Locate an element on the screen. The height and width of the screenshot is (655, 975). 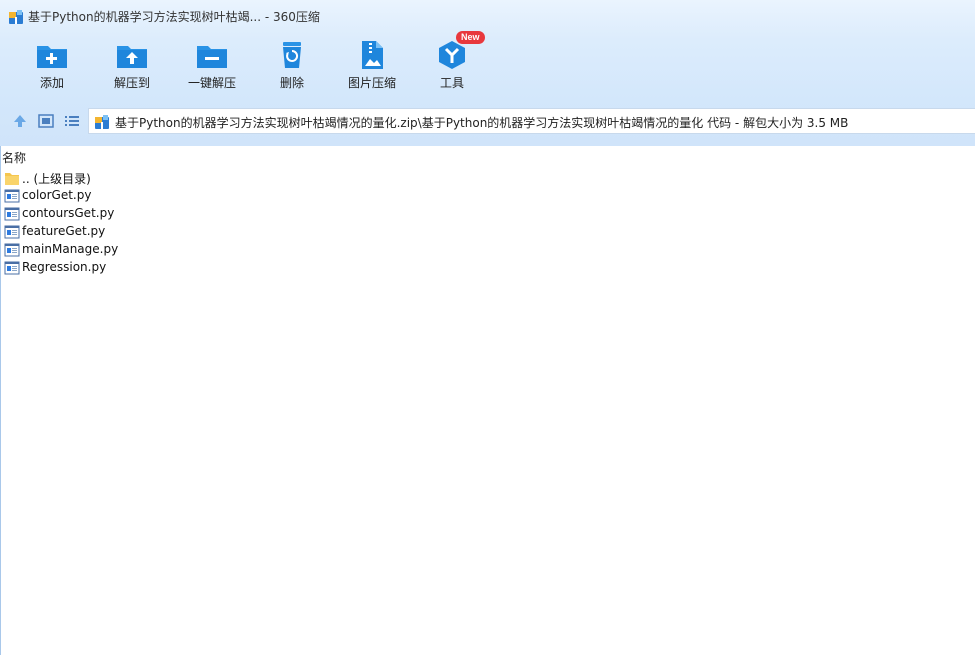
up-arrow-icon is located at coordinates (20, 121).